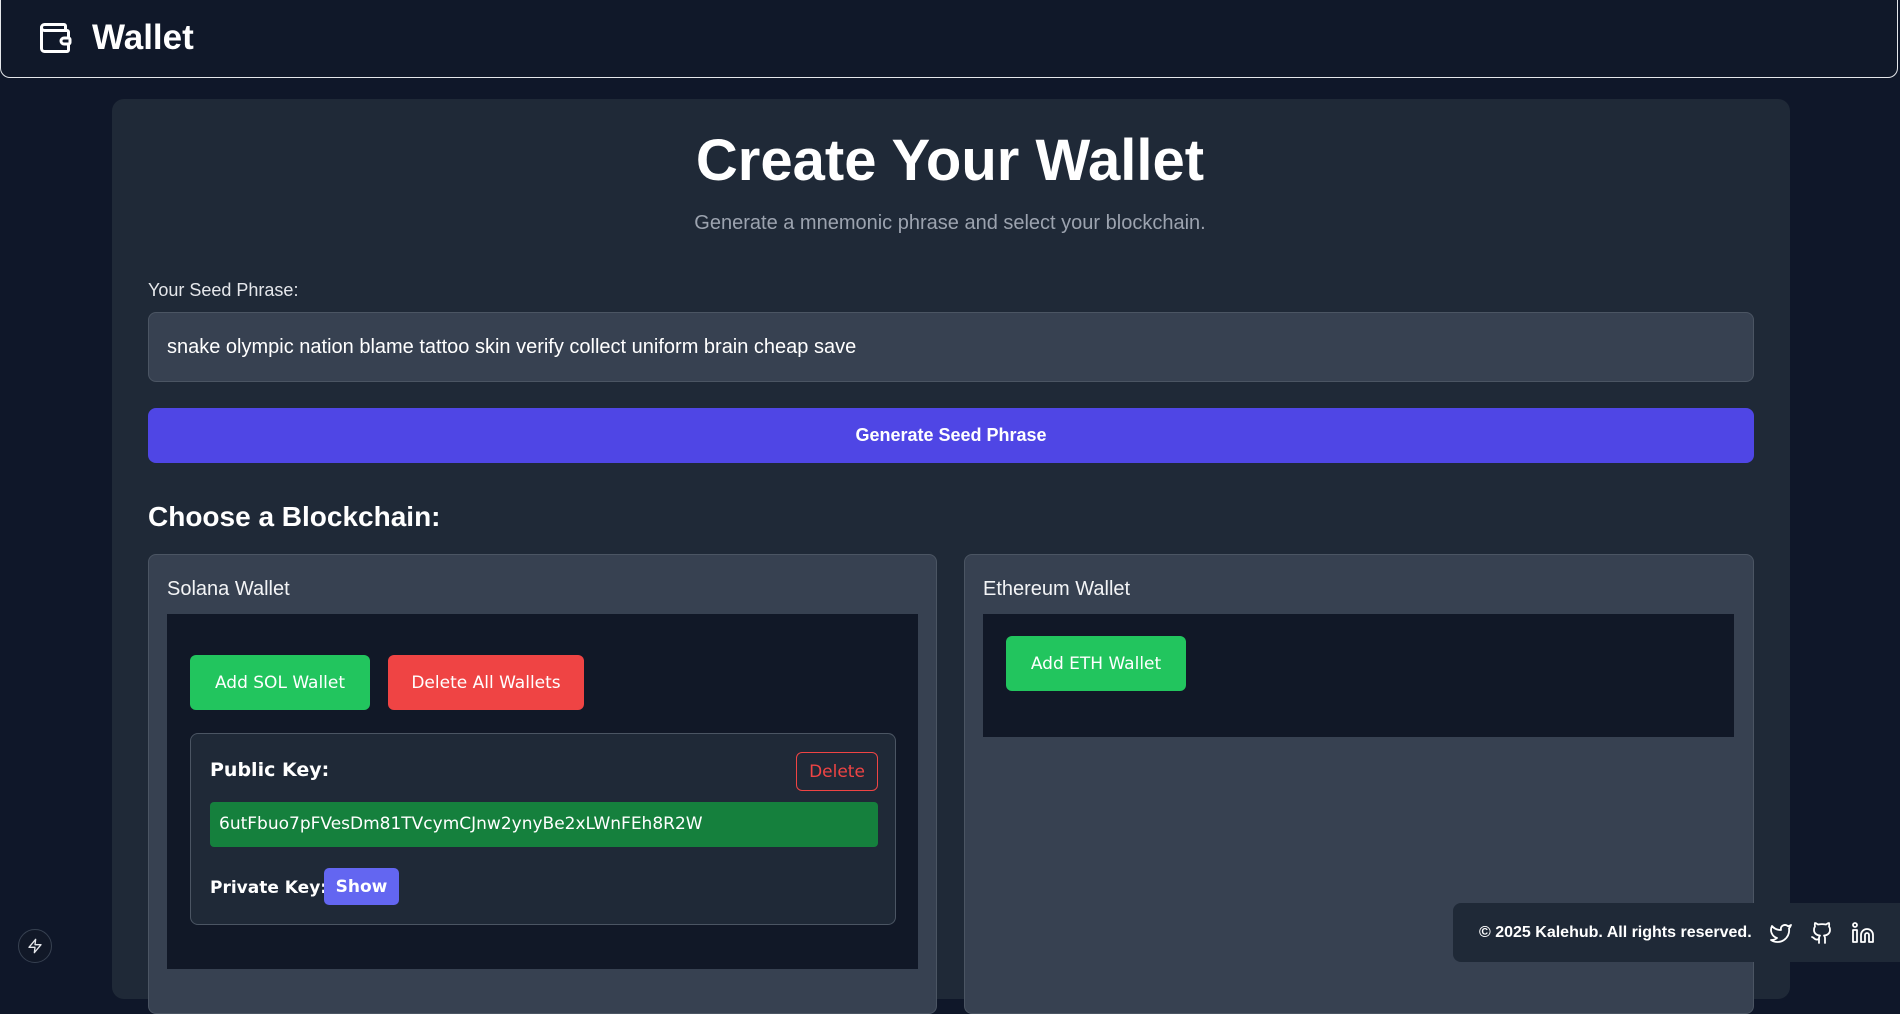 The image size is (1900, 1014). What do you see at coordinates (361, 886) in the screenshot?
I see `show-private-key-button: Show` at bounding box center [361, 886].